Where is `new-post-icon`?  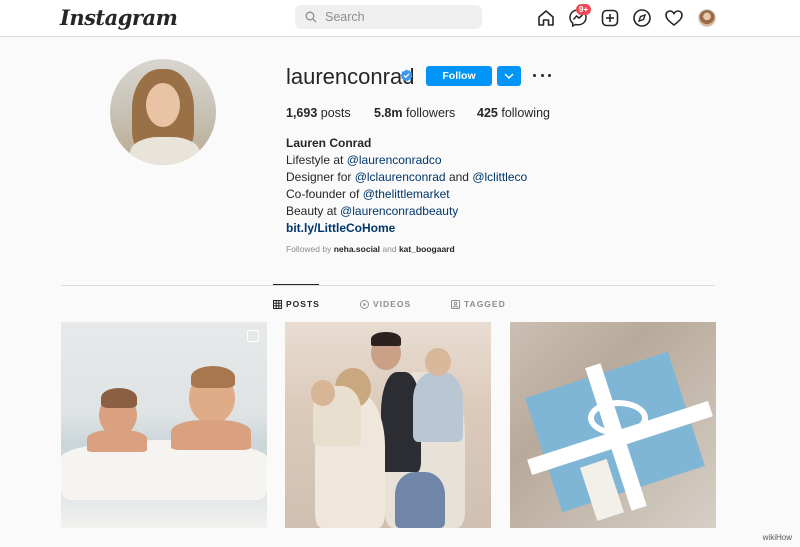 new-post-icon is located at coordinates (610, 18).